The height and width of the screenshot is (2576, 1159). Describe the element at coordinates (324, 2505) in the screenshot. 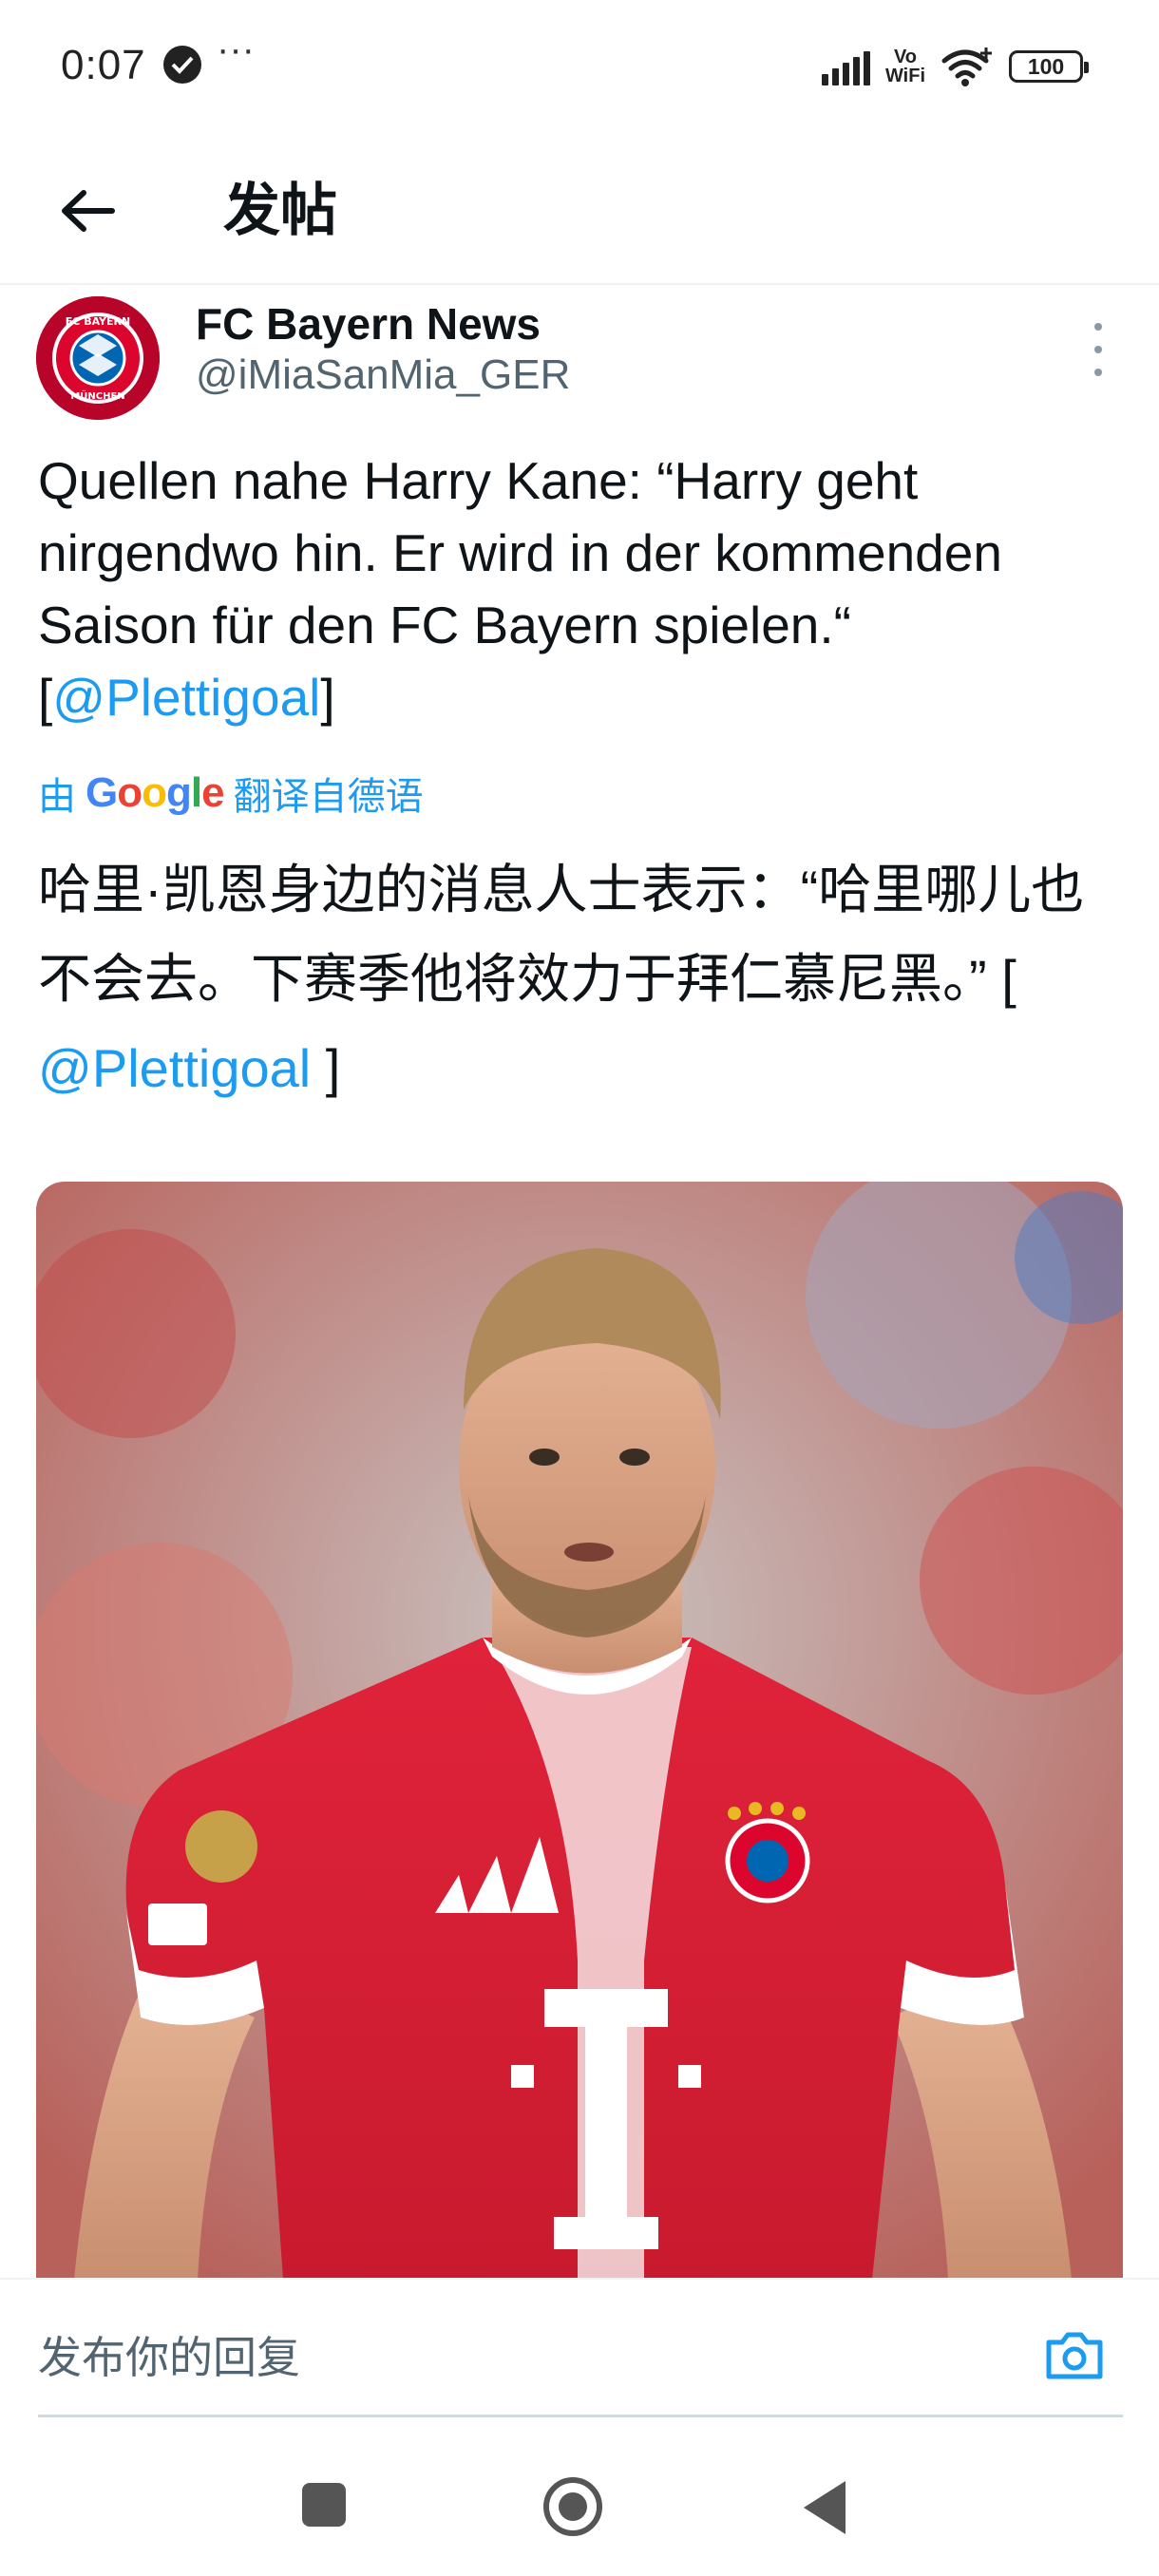

I see `recents-button` at that location.